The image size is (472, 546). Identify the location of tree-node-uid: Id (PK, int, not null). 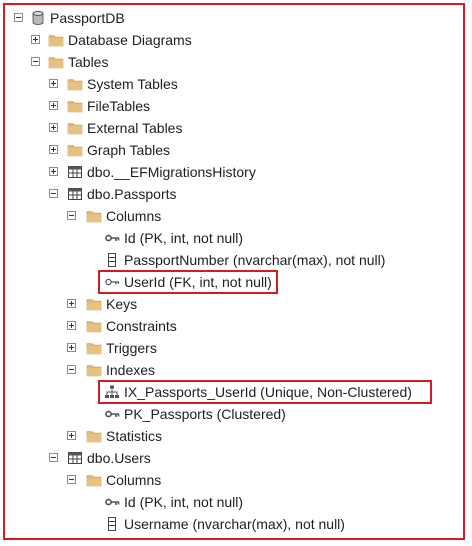
(236, 502).